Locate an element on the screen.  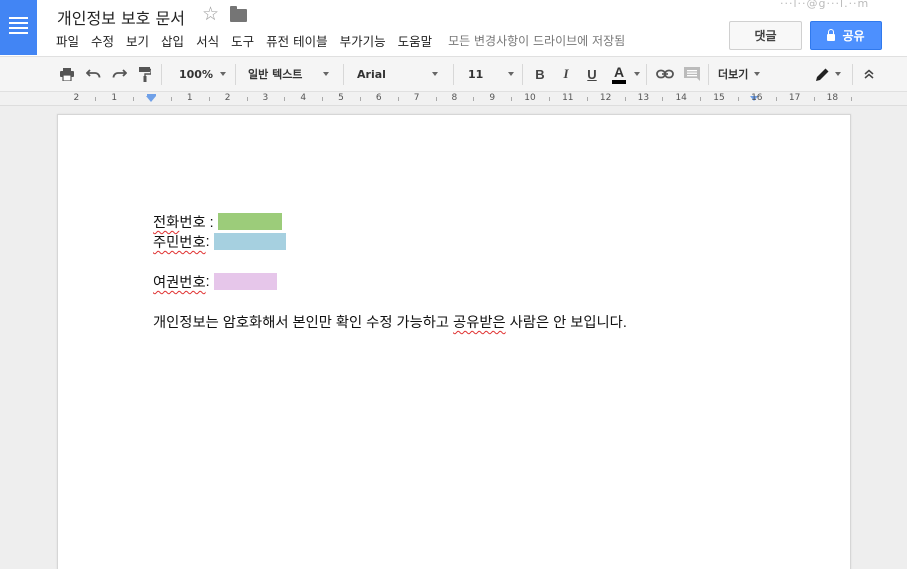
passport-label-b: : is located at coordinates (207, 281).